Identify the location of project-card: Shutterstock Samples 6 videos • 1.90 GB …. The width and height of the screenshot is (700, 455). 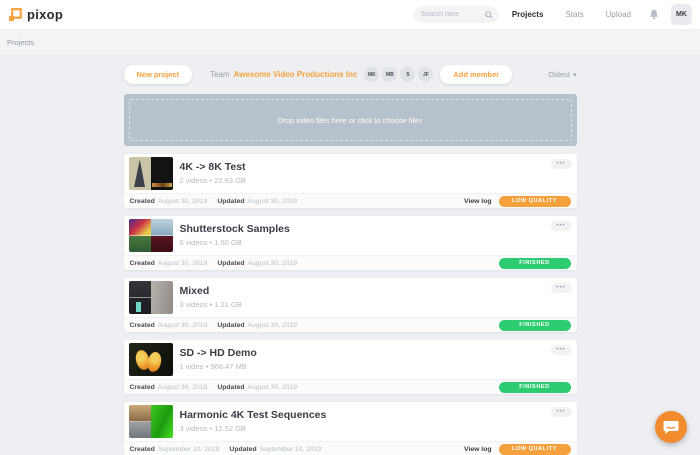
(350, 243).